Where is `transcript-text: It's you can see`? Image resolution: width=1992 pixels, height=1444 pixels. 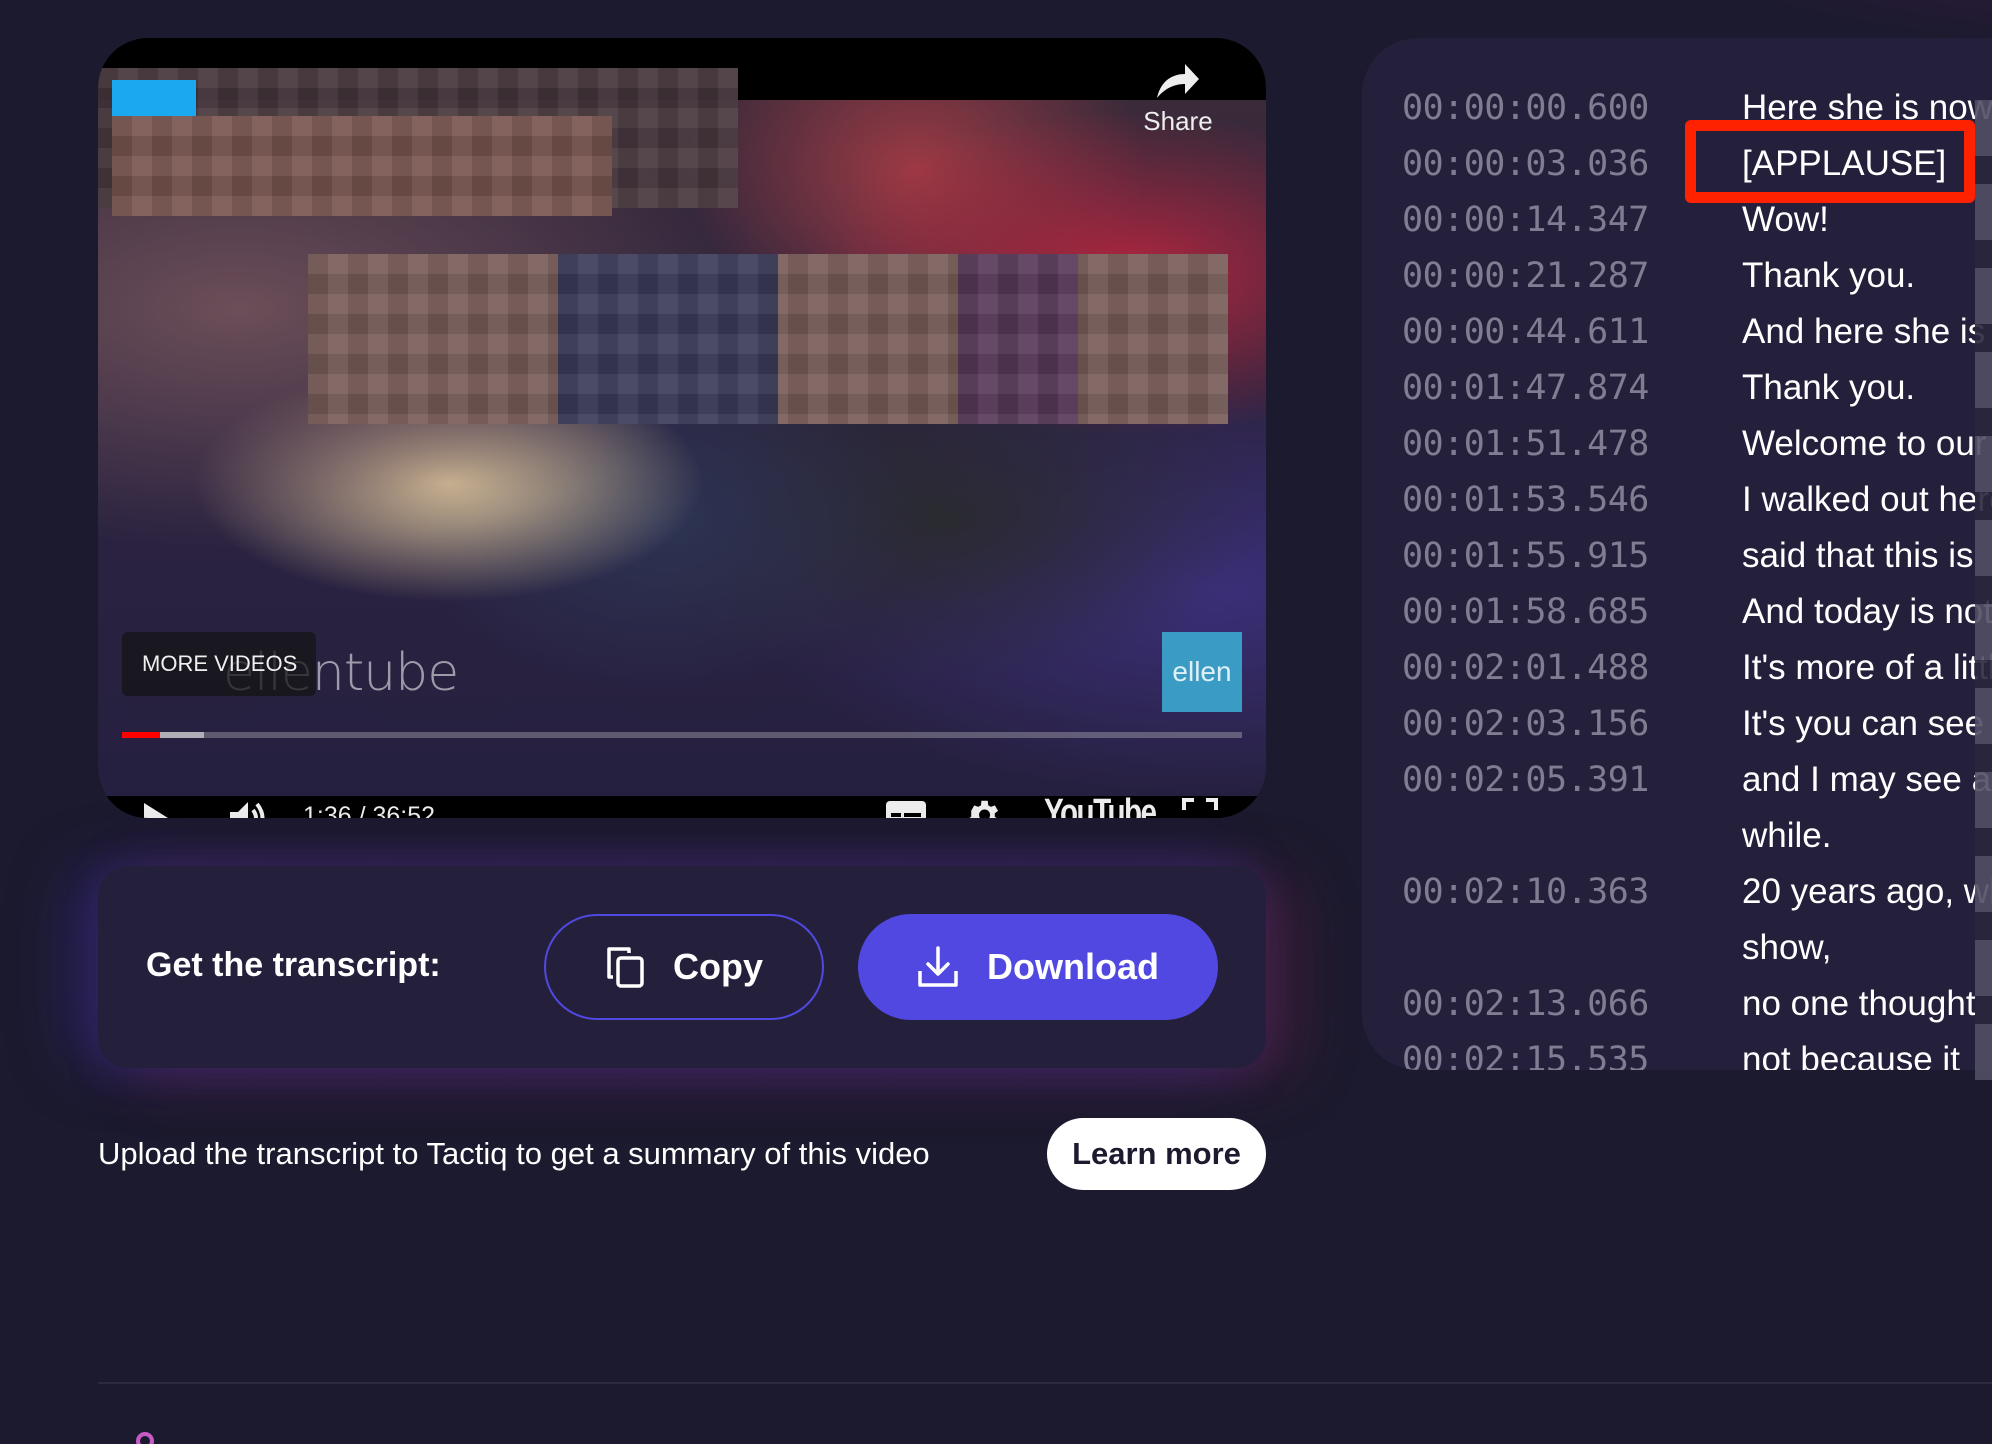 transcript-text: It's you can see is located at coordinates (1867, 724).